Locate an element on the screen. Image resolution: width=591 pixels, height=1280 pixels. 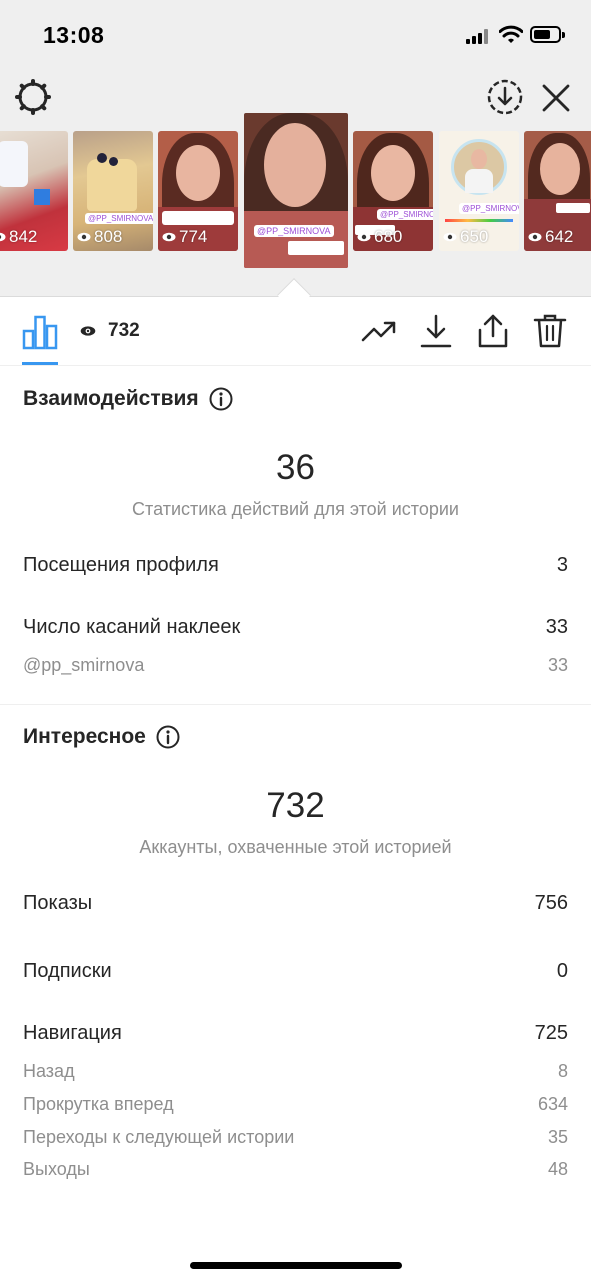
interactions-total: 36 is located at coordinates (295, 467).